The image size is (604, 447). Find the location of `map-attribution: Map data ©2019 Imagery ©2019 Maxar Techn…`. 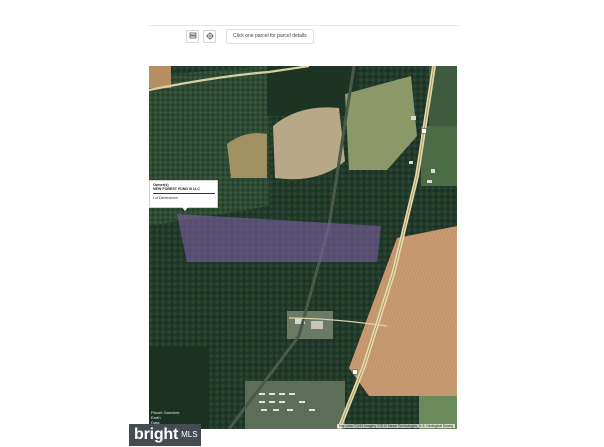

map-attribution: Map data ©2019 Imagery ©2019 Maxar Techn… is located at coordinates (395, 426).